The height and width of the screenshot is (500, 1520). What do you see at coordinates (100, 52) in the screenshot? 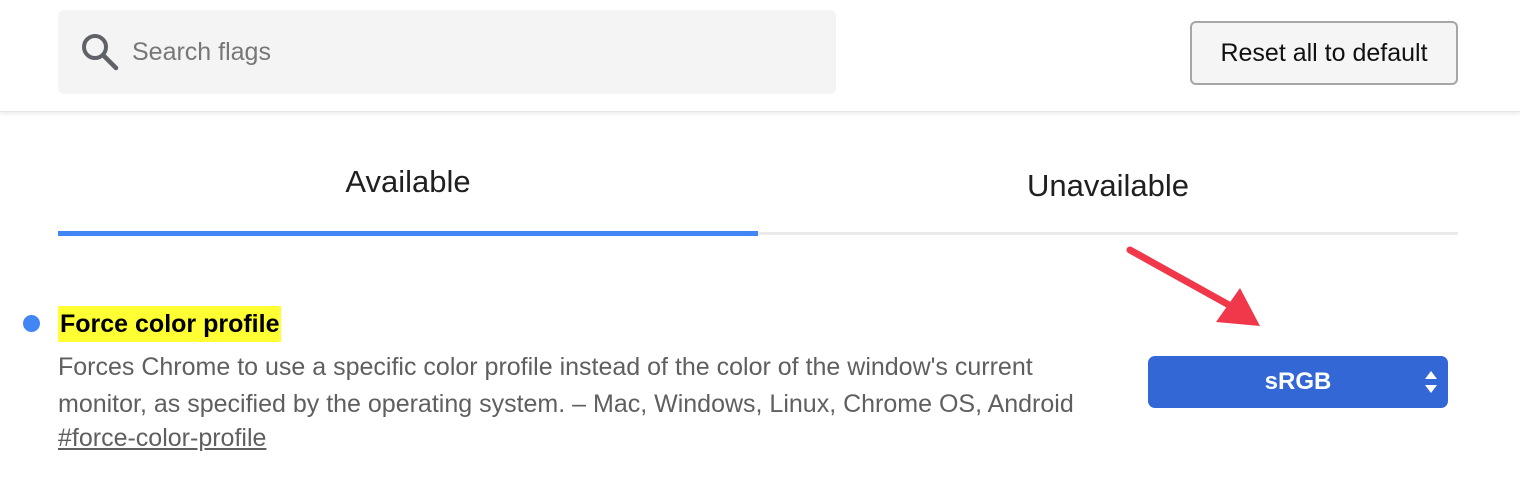
I see `search-icon` at bounding box center [100, 52].